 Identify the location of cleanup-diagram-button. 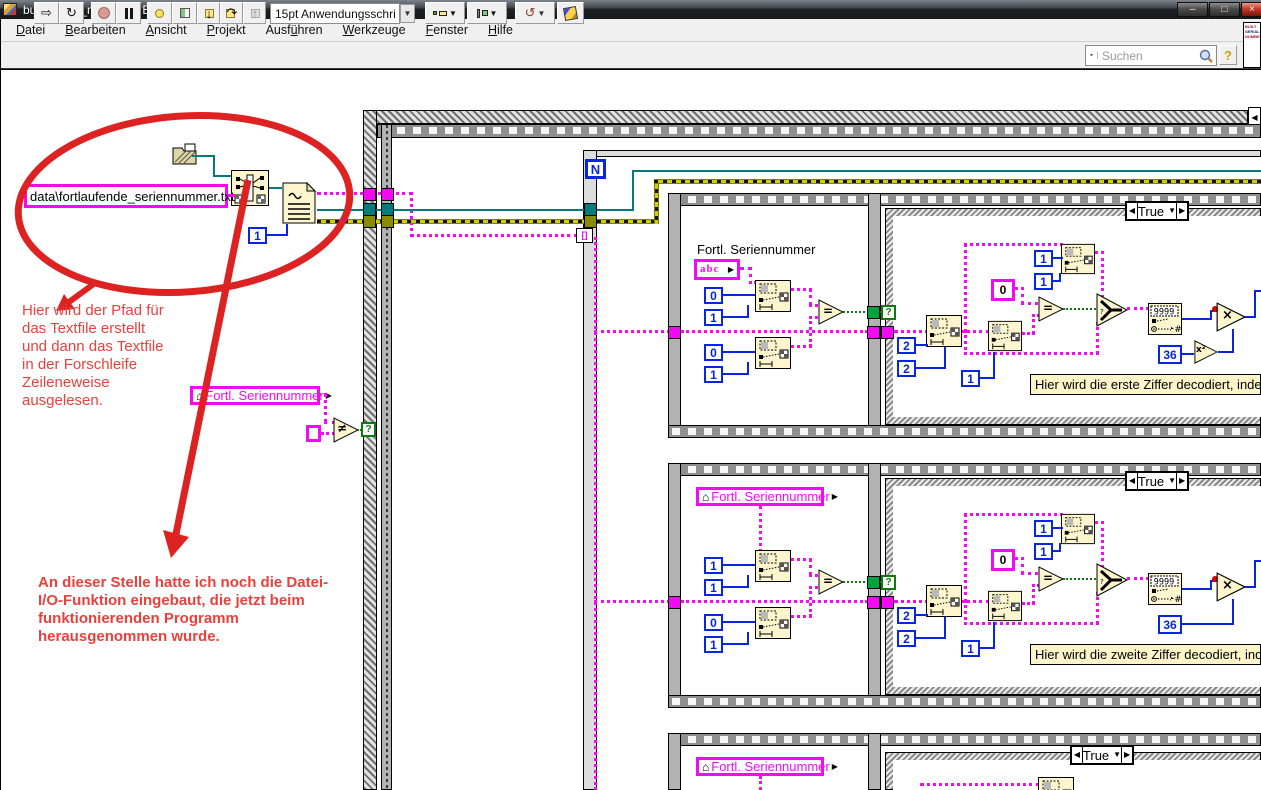
(570, 13).